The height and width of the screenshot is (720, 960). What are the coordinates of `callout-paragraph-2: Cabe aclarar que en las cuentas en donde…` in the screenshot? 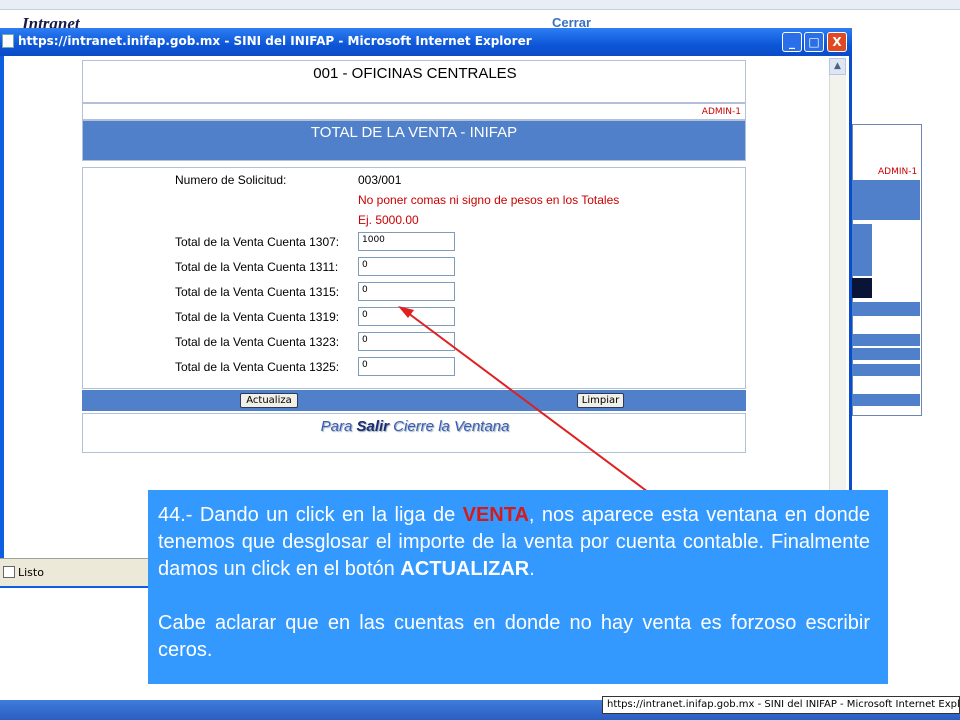 It's located at (514, 636).